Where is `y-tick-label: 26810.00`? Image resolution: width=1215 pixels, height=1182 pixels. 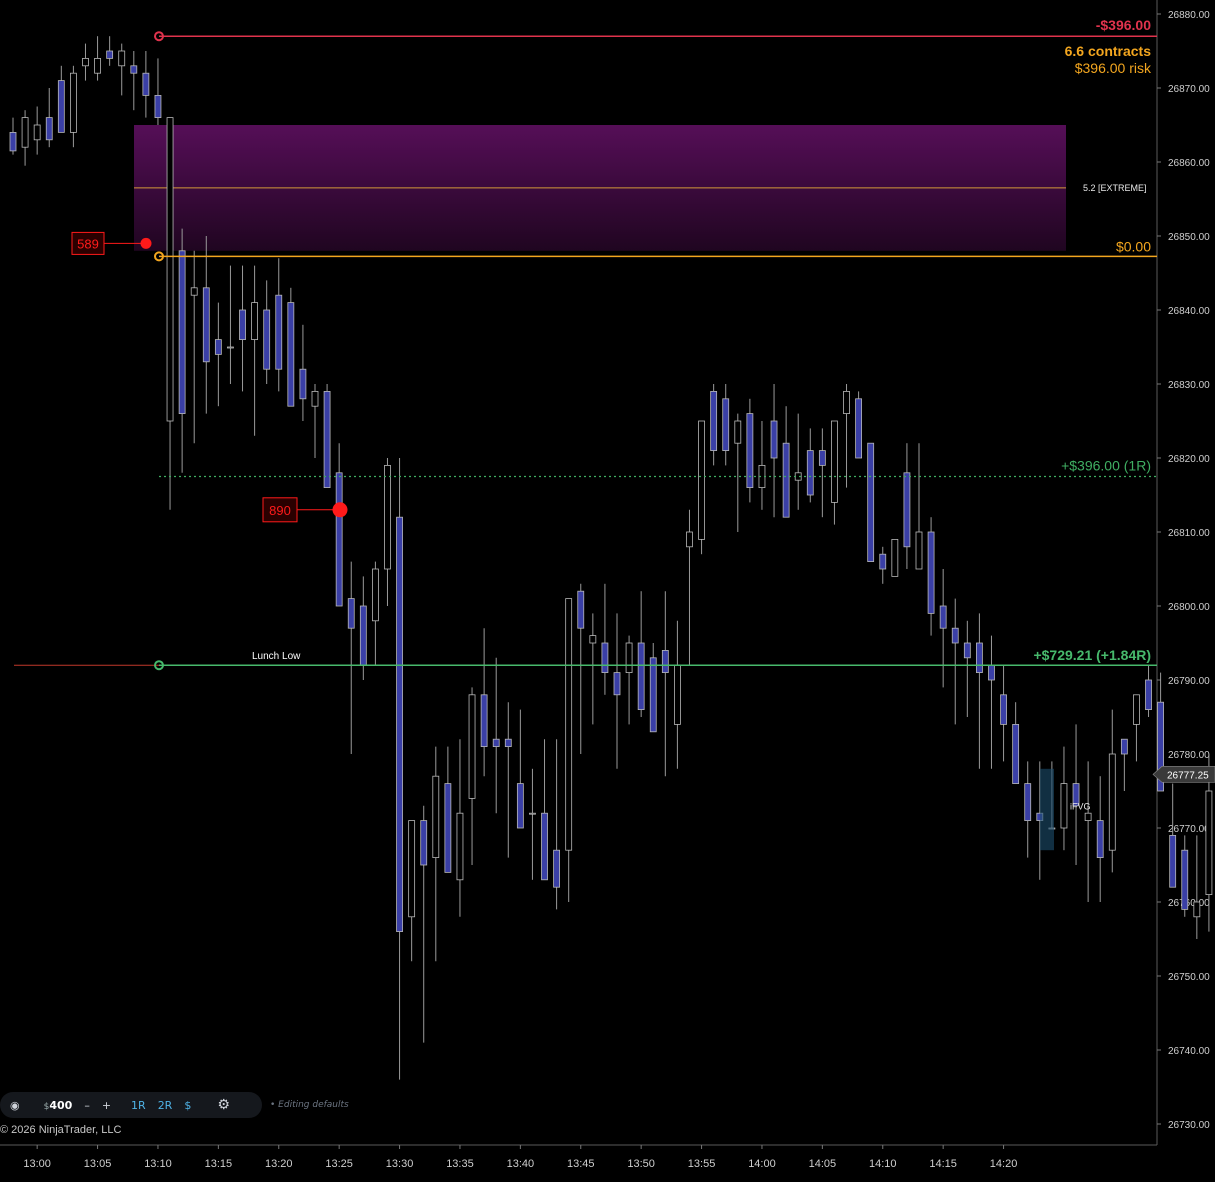
y-tick-label: 26810.00 is located at coordinates (1189, 533).